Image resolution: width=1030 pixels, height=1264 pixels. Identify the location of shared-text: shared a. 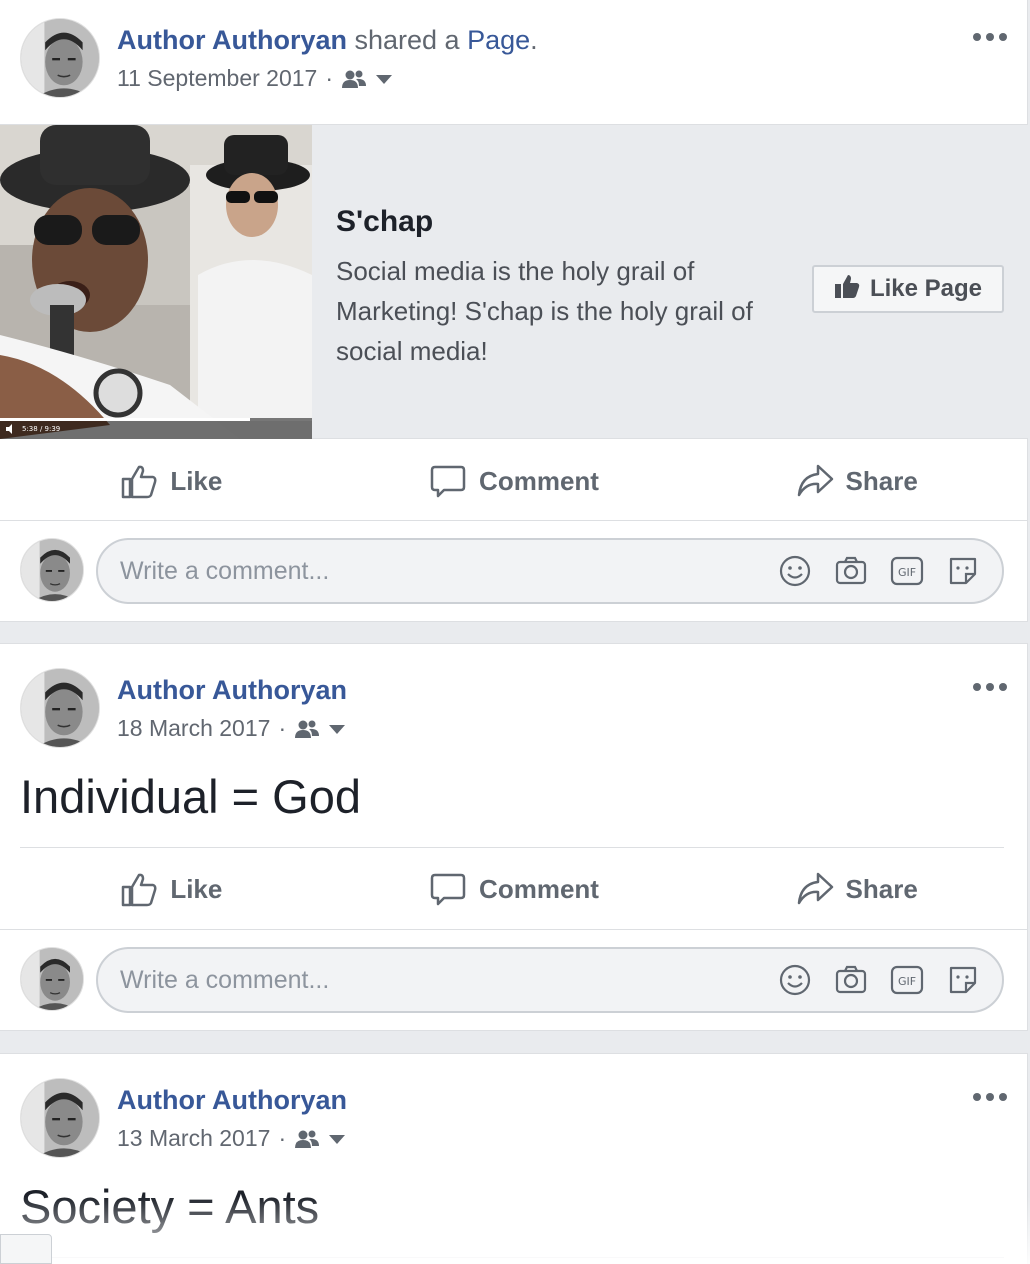
(407, 40).